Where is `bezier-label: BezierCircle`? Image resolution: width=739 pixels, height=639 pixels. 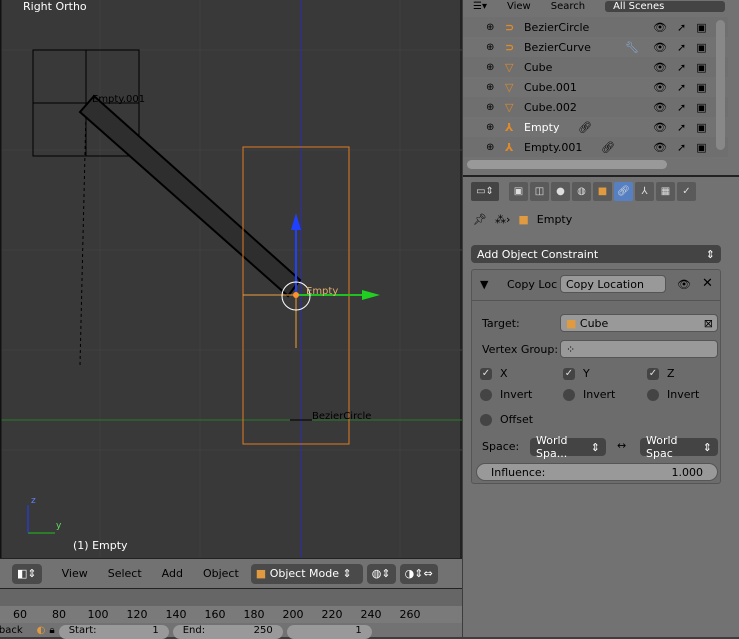 bezier-label: BezierCircle is located at coordinates (342, 416).